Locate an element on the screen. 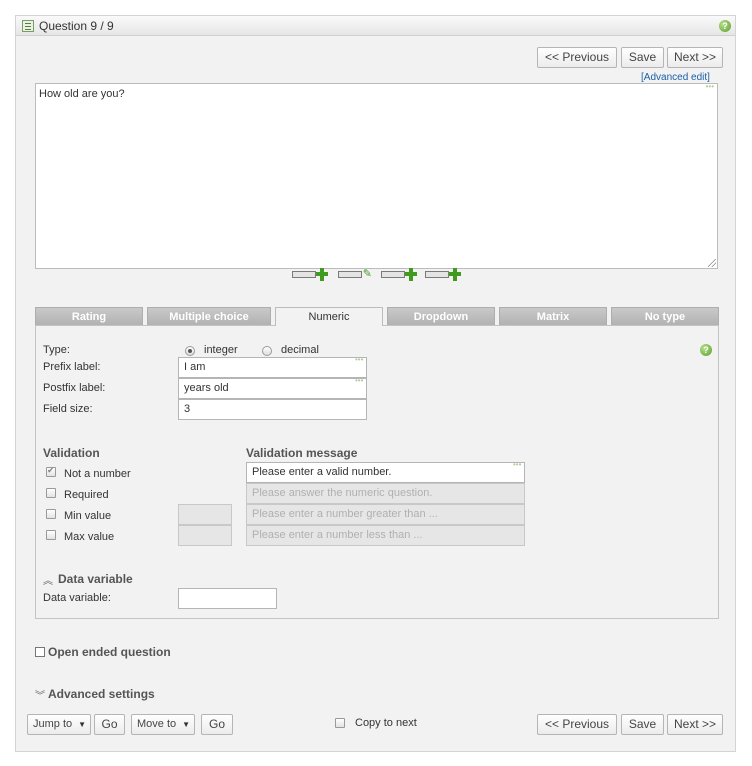 The height and width of the screenshot is (766, 752). validation-heading: Validation is located at coordinates (71, 453).